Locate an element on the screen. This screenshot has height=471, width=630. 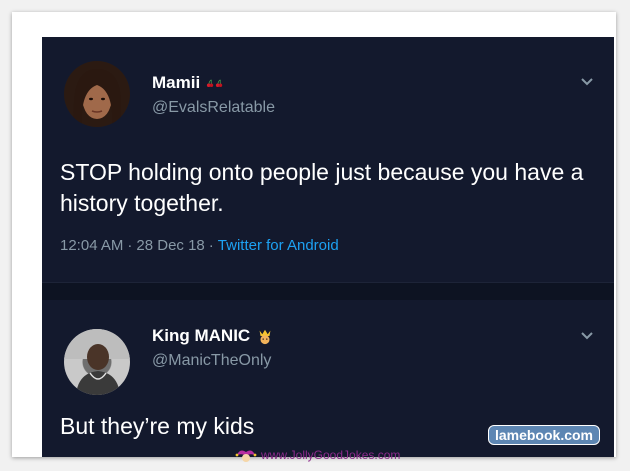
crowned-face-icon is located at coordinates (265, 336).